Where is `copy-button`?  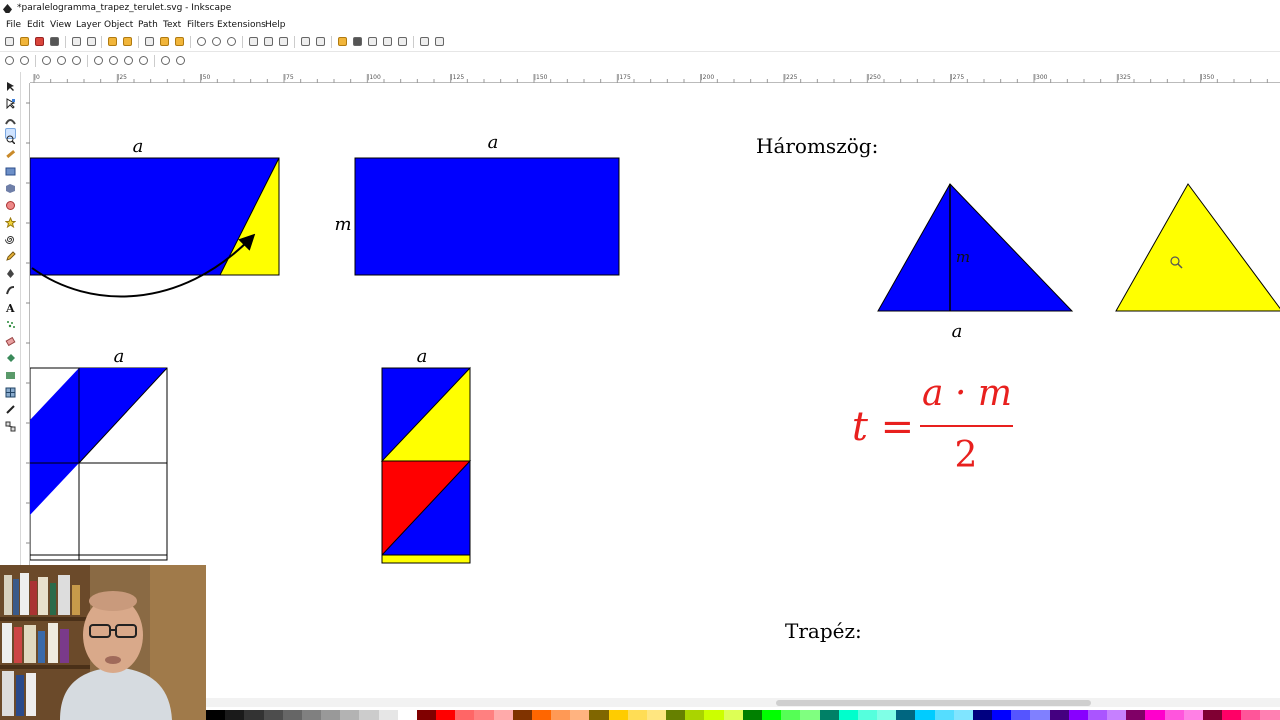 copy-button is located at coordinates (149, 41).